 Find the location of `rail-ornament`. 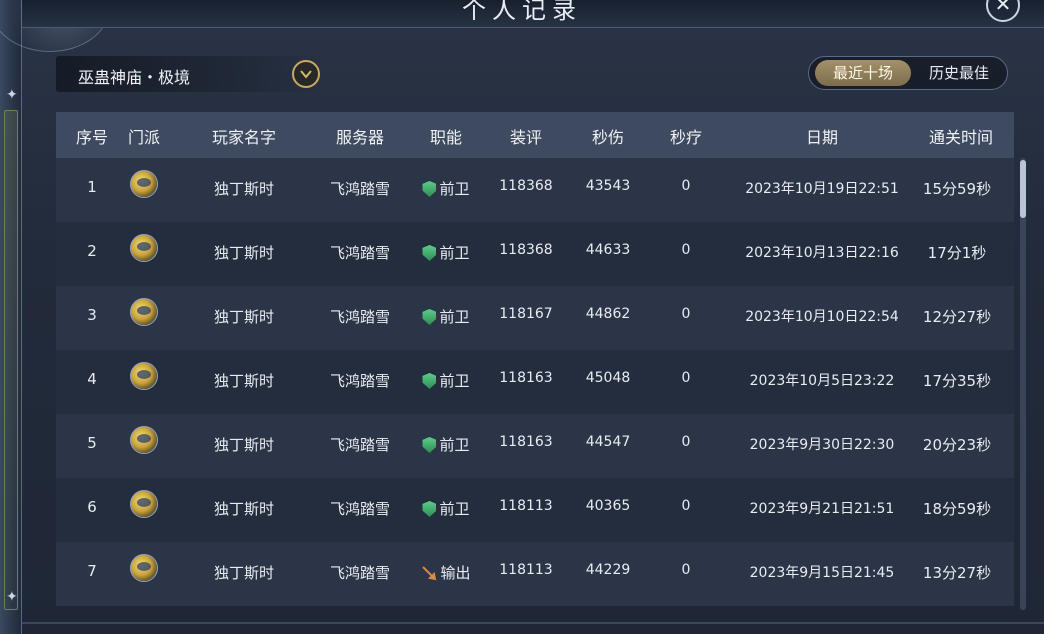

rail-ornament is located at coordinates (11, 360).